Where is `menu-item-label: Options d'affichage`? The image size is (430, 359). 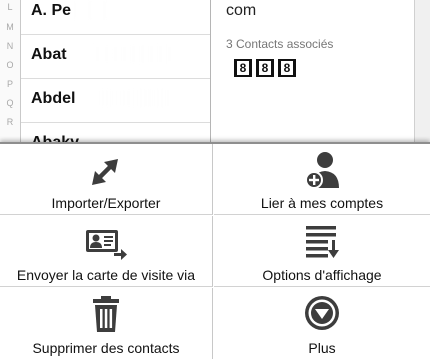
menu-item-label: Options d'affichage is located at coordinates (322, 275).